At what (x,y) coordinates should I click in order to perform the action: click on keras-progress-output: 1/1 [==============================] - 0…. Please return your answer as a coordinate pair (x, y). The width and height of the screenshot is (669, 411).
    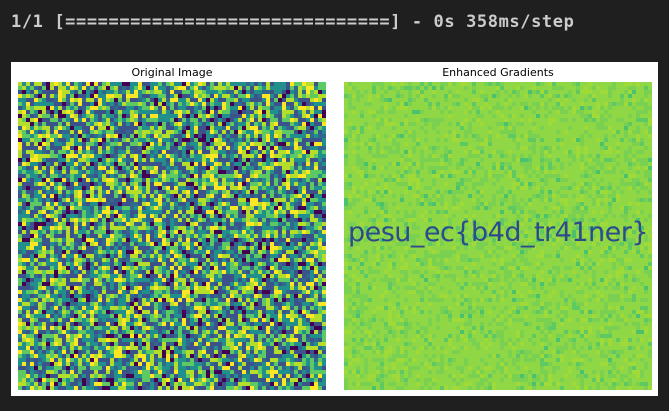
    Looking at the image, I should click on (293, 22).